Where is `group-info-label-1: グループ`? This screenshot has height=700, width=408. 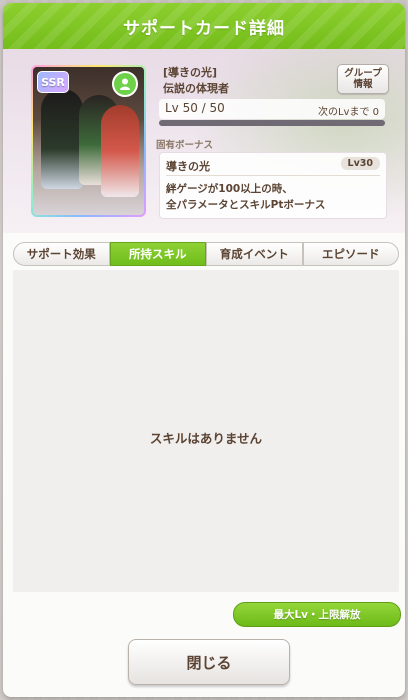 group-info-label-1: グループ is located at coordinates (363, 73).